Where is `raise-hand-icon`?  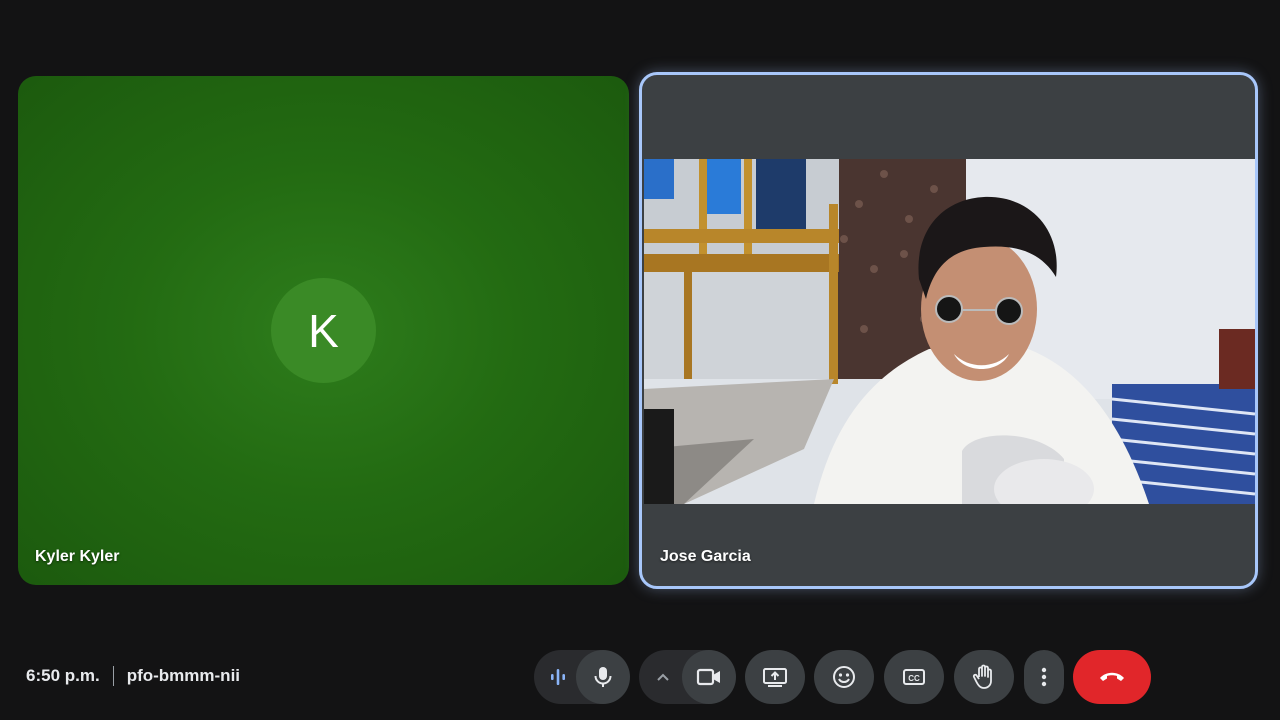 raise-hand-icon is located at coordinates (982, 676).